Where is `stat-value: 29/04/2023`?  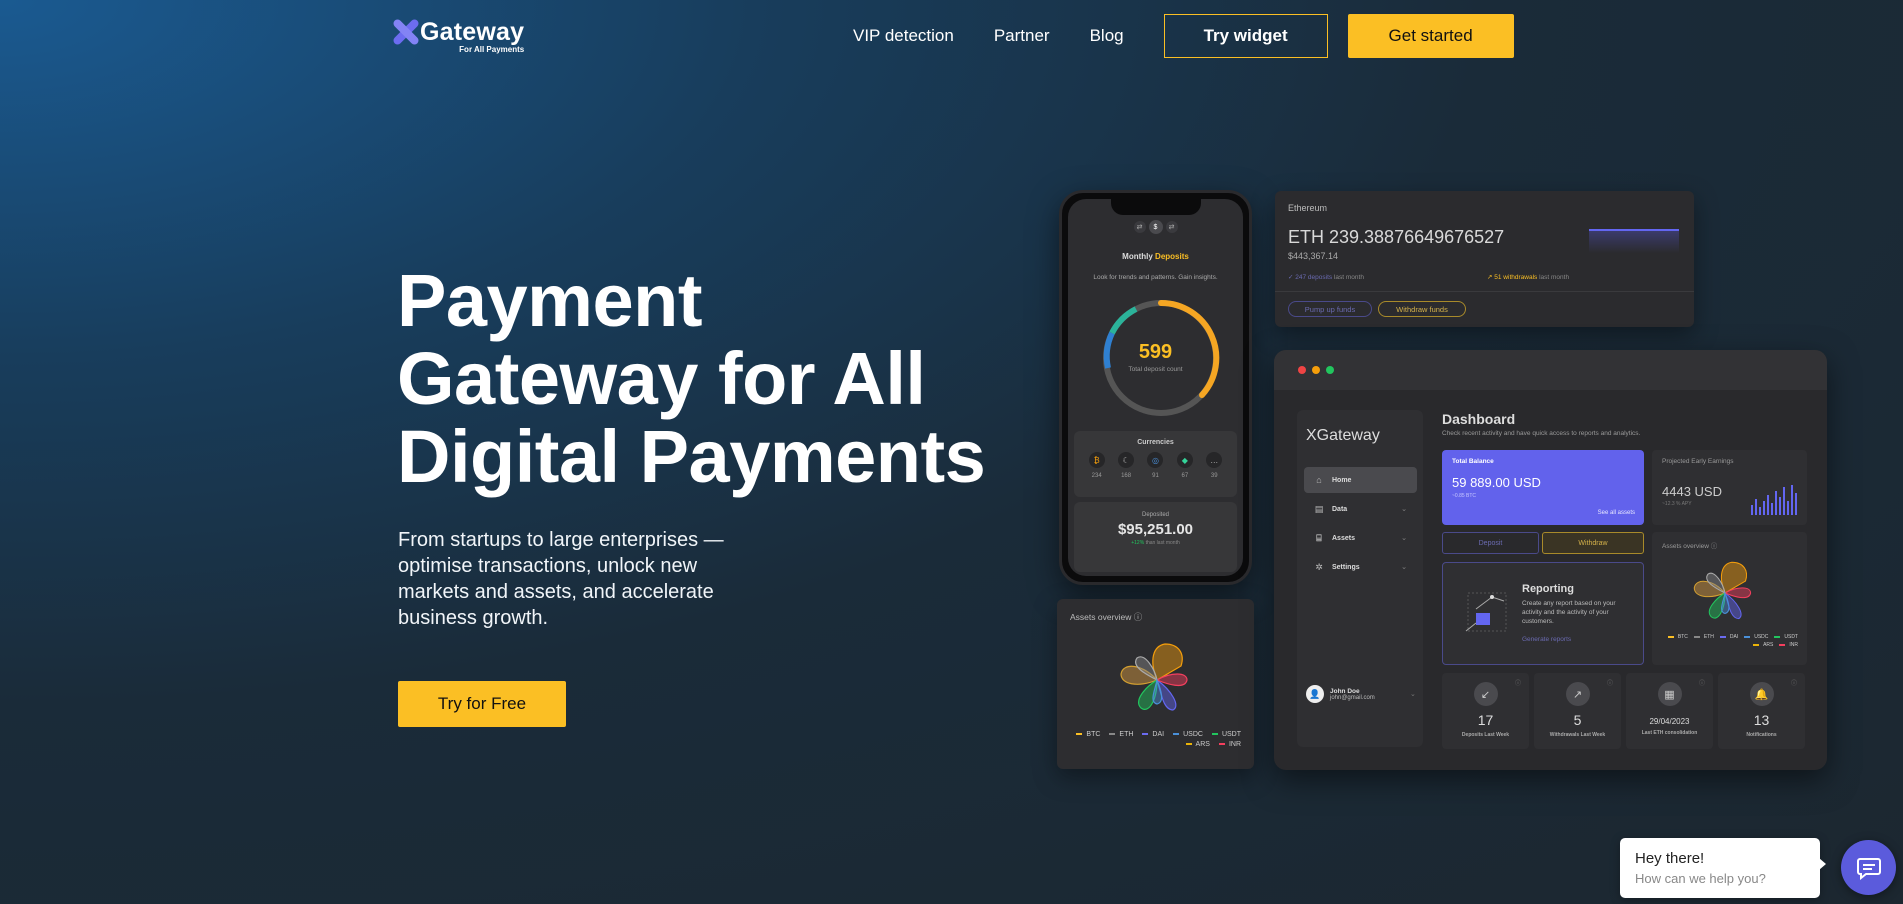 stat-value: 29/04/2023 is located at coordinates (1669, 721).